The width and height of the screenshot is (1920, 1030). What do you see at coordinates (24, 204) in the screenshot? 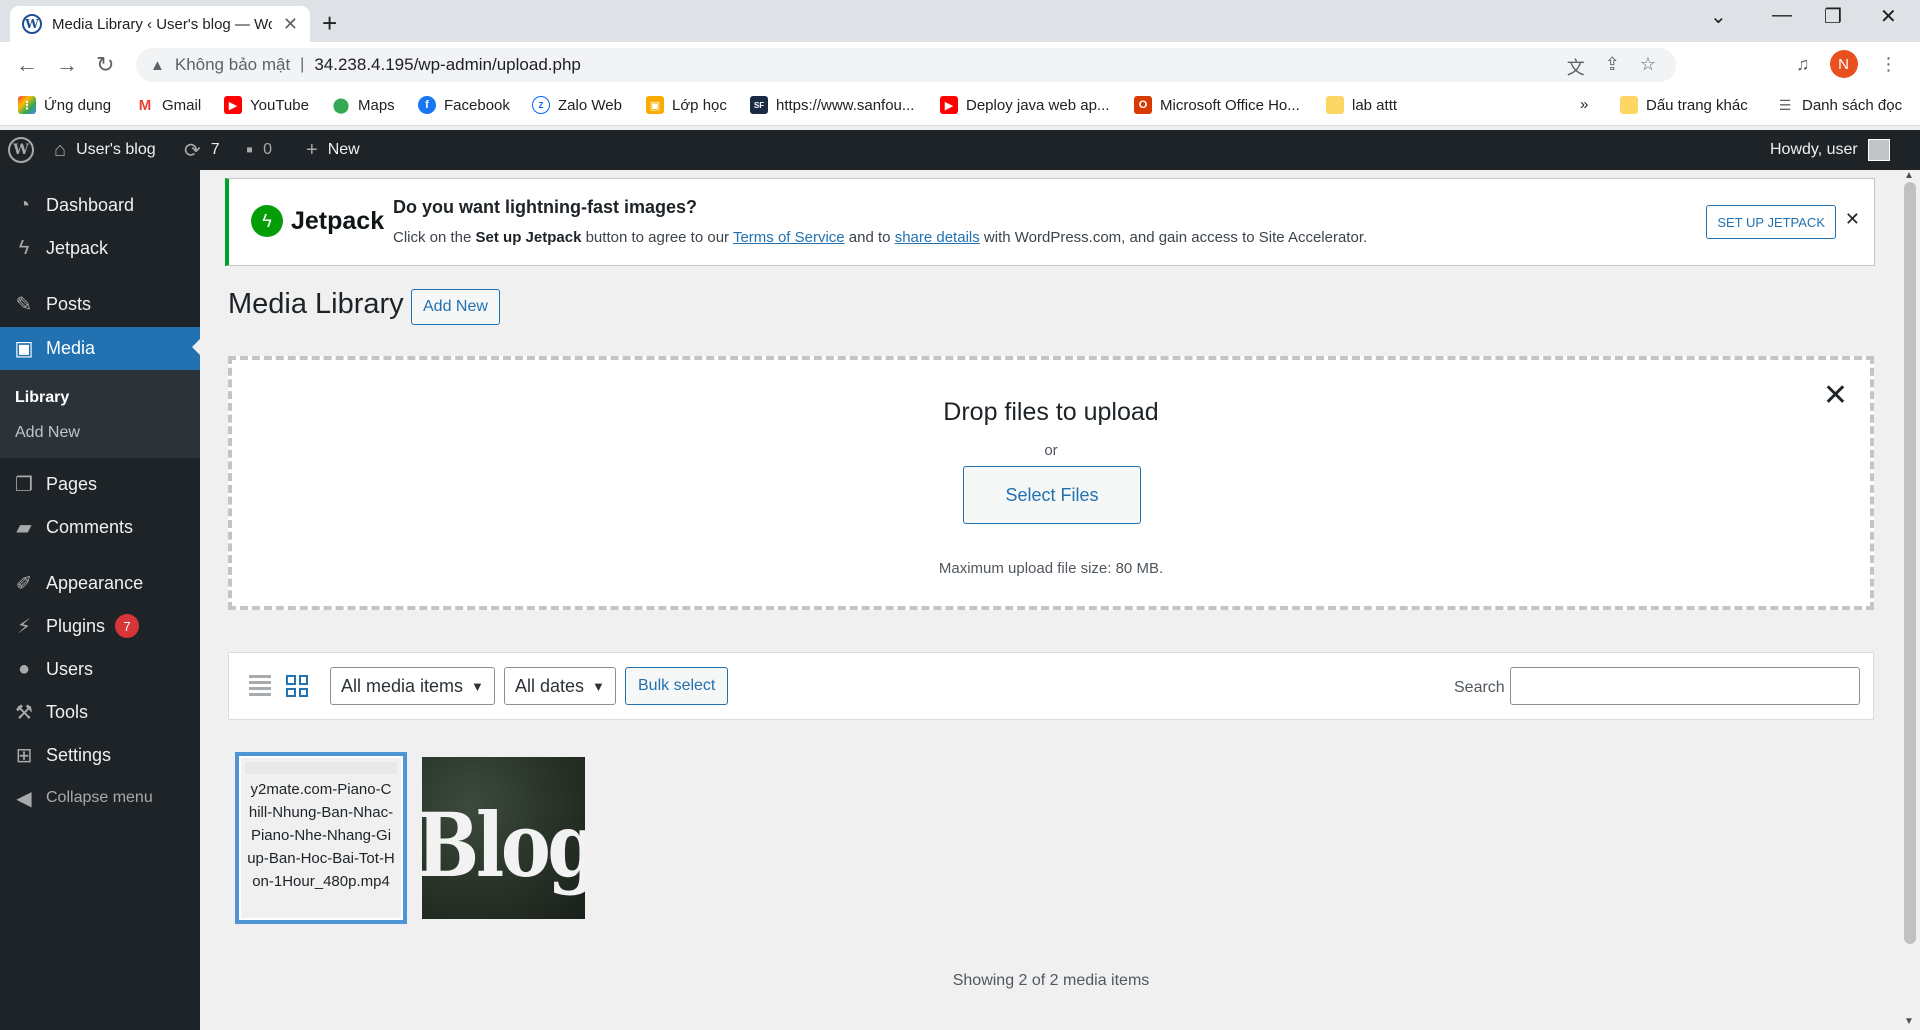
I see `dashboard-icon: ◔` at bounding box center [24, 204].